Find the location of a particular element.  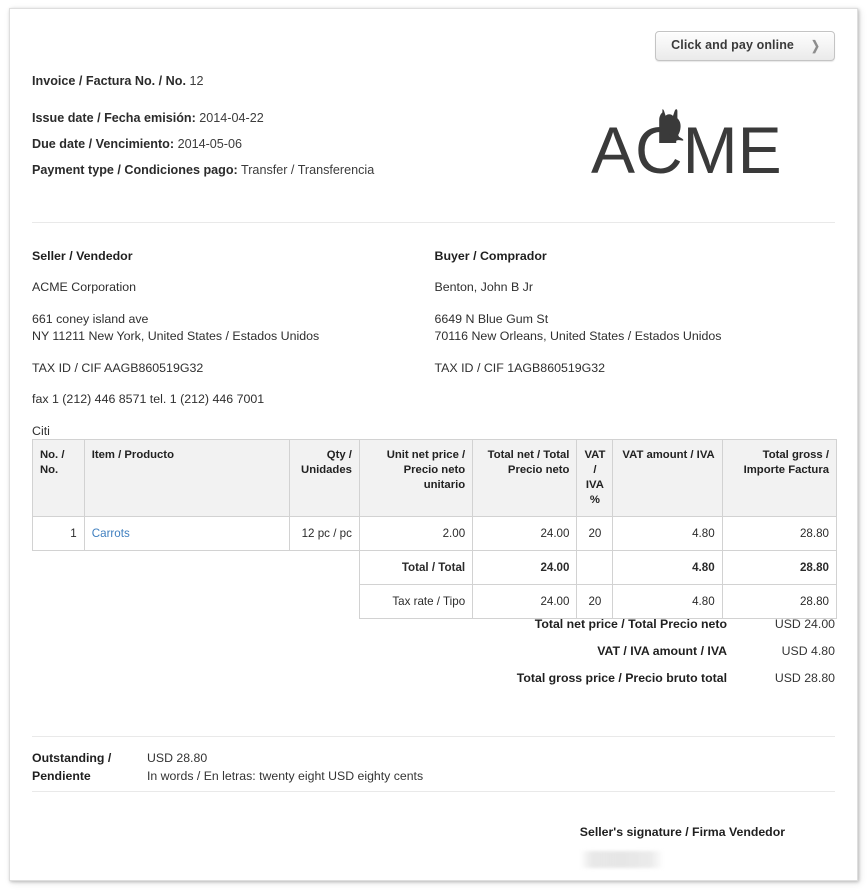

buyer-address-line1: 6649 N Blue Gum St is located at coordinates (491, 318).